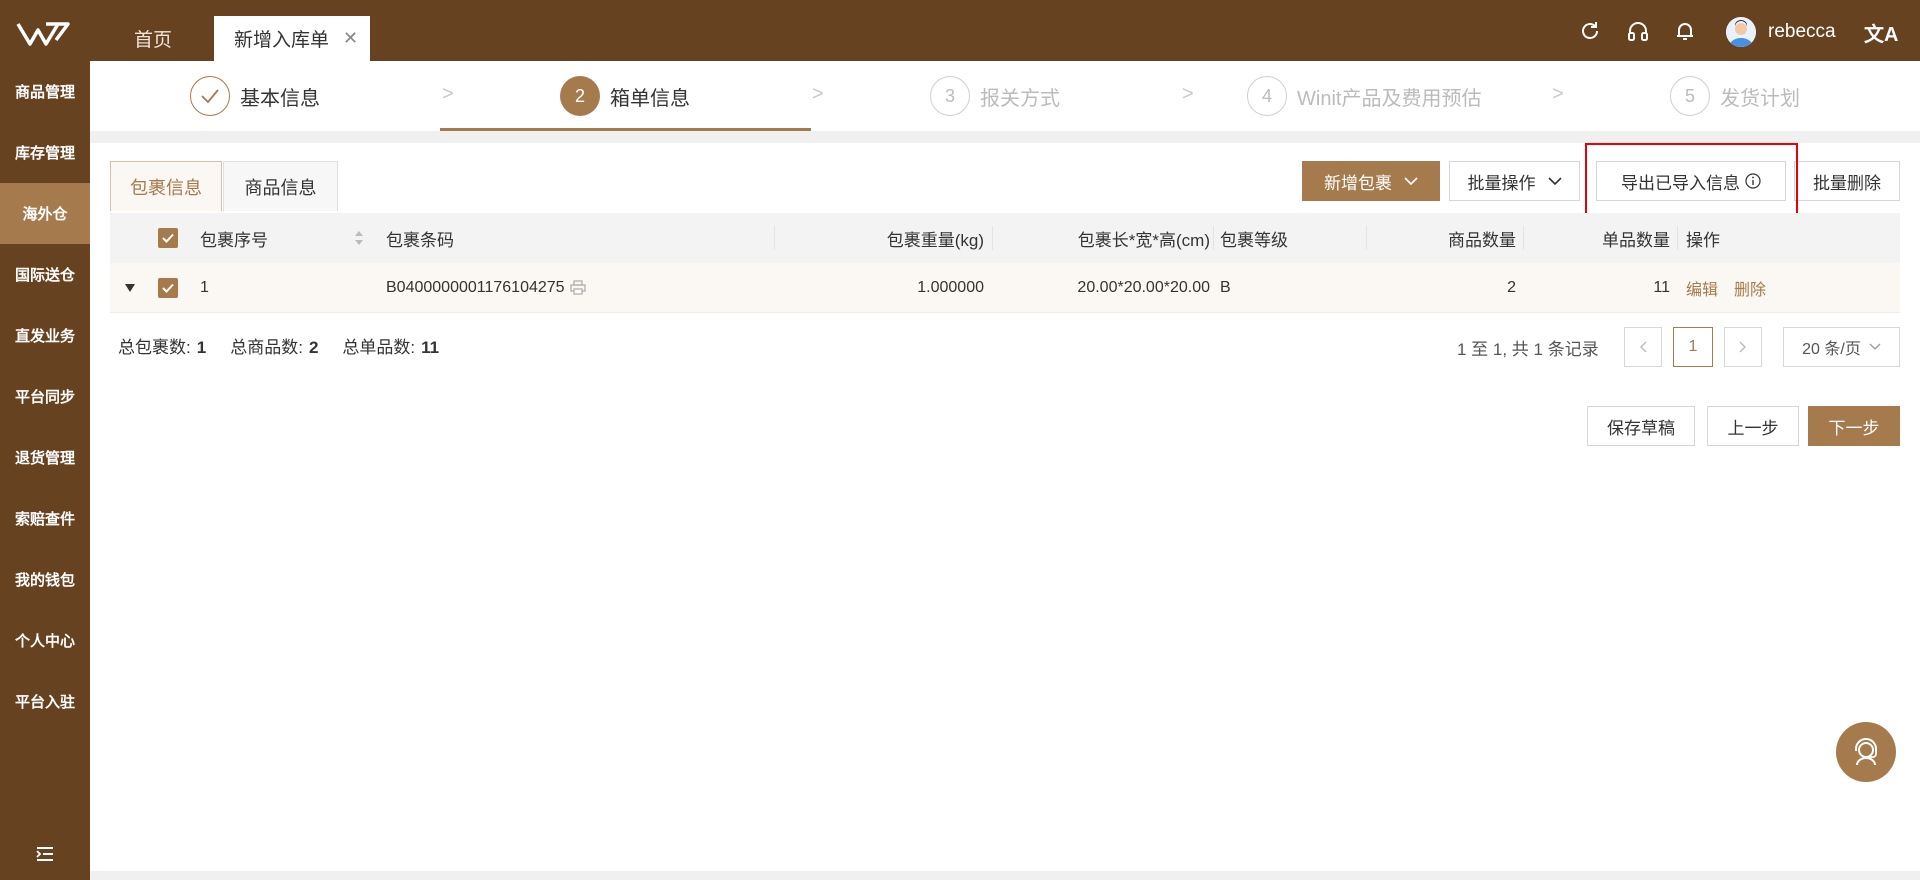 The image size is (1920, 880). Describe the element at coordinates (45, 457) in the screenshot. I see `sidebar-item-returns: 退货管理` at that location.